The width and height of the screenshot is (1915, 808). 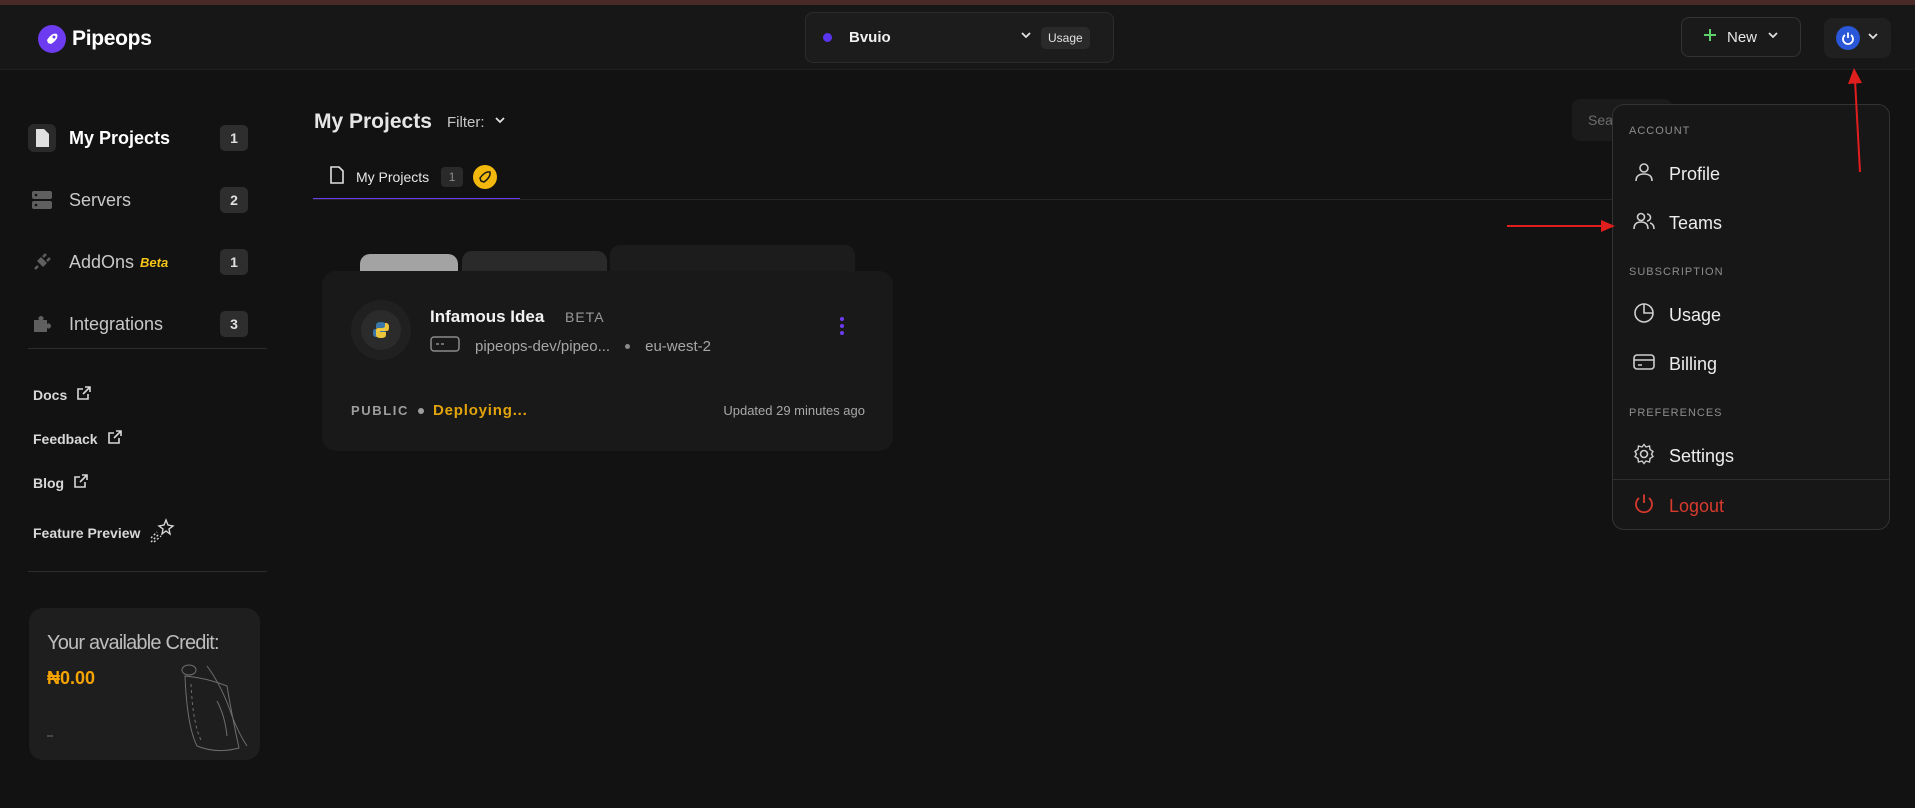 What do you see at coordinates (870, 37) in the screenshot?
I see `workspace-name: Bvuio` at bounding box center [870, 37].